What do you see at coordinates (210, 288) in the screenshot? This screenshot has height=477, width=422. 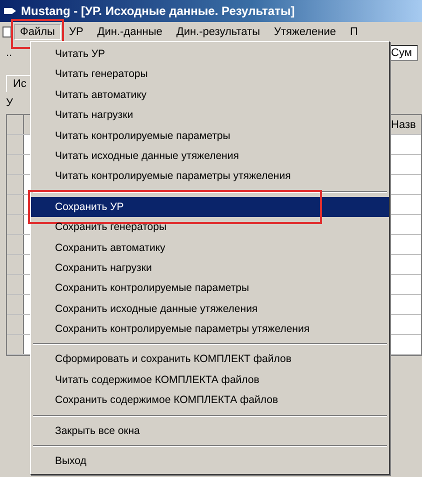 I see `menu-item: Сохранить контролируемые параметры` at bounding box center [210, 288].